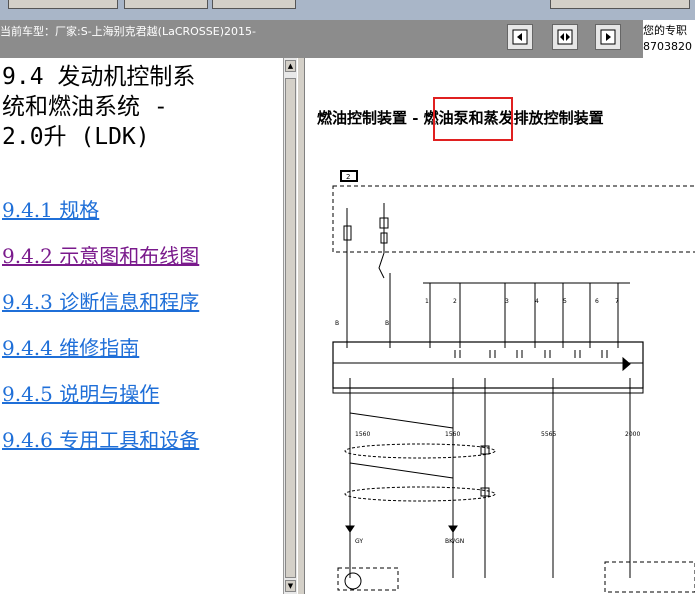 This screenshot has height=594, width=695. What do you see at coordinates (507, 301) in the screenshot?
I see `svg-text: 3` at bounding box center [507, 301].